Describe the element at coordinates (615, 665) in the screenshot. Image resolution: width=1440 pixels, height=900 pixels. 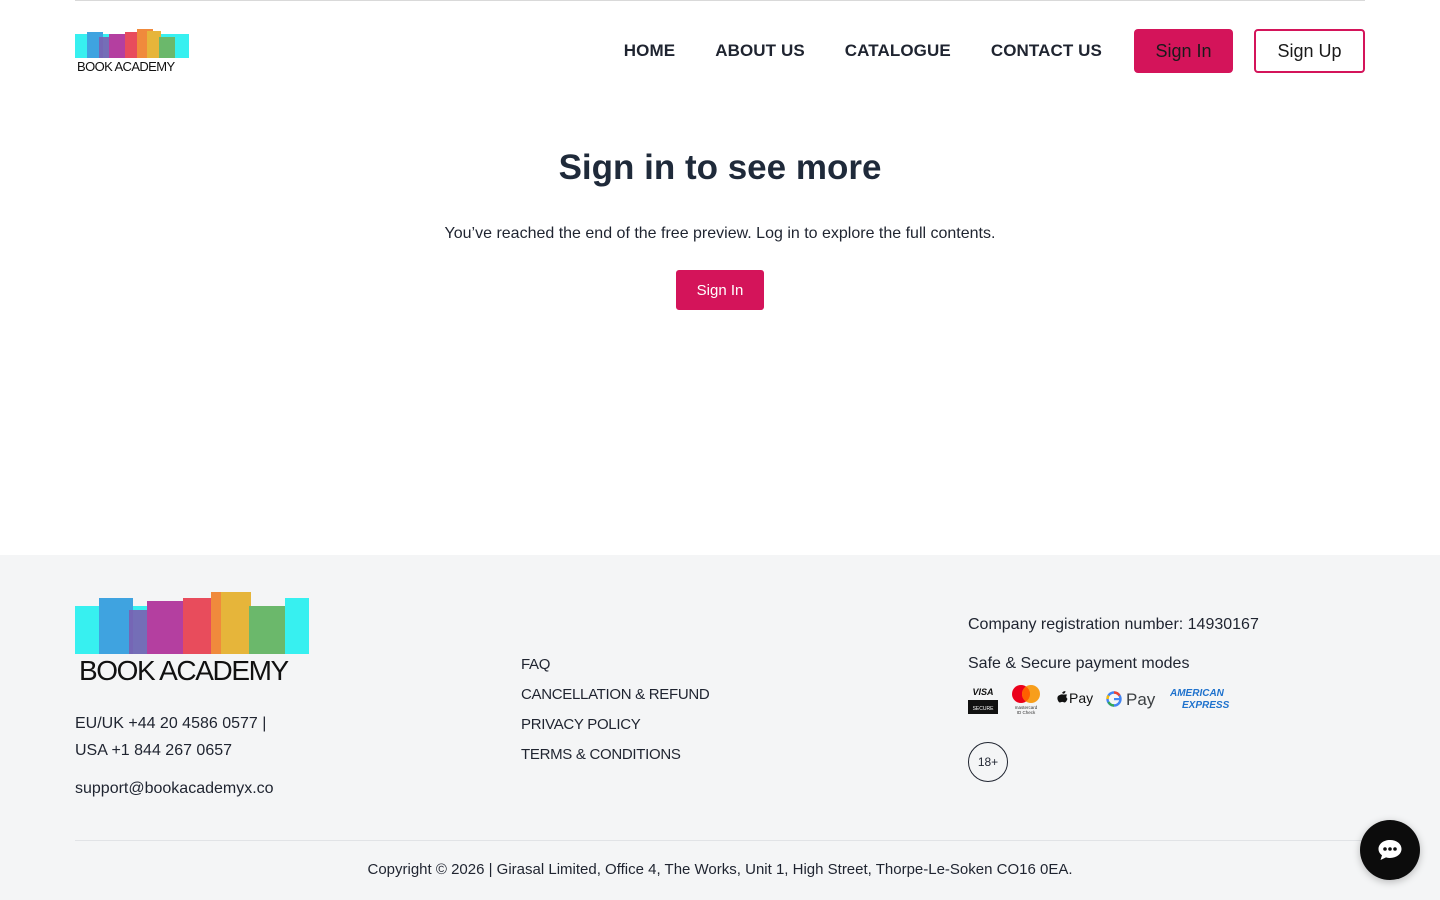
I see `footer-link-faq: FAQ` at that location.